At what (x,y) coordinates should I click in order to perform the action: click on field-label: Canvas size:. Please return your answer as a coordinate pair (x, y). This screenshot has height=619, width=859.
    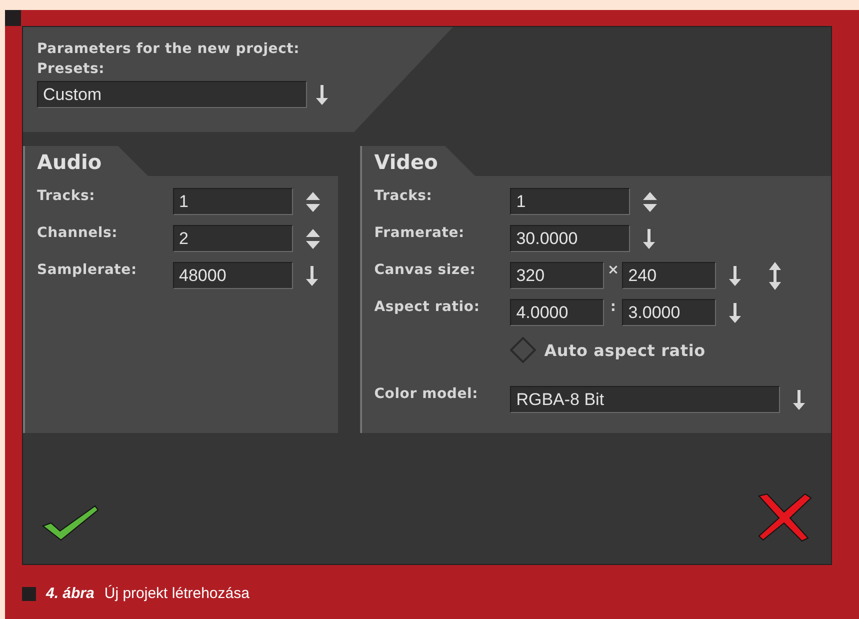
    Looking at the image, I should click on (425, 270).